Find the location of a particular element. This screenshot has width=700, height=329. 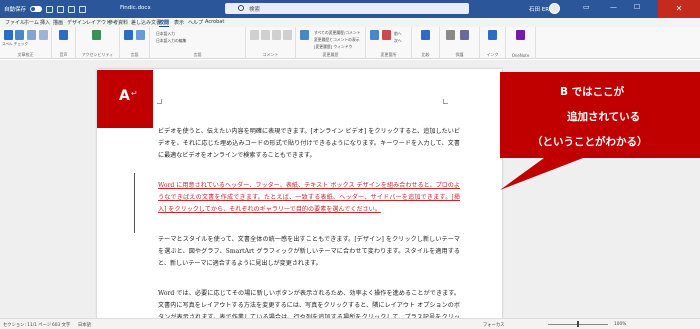

onenote-group-label: OneNote is located at coordinates (520, 55).